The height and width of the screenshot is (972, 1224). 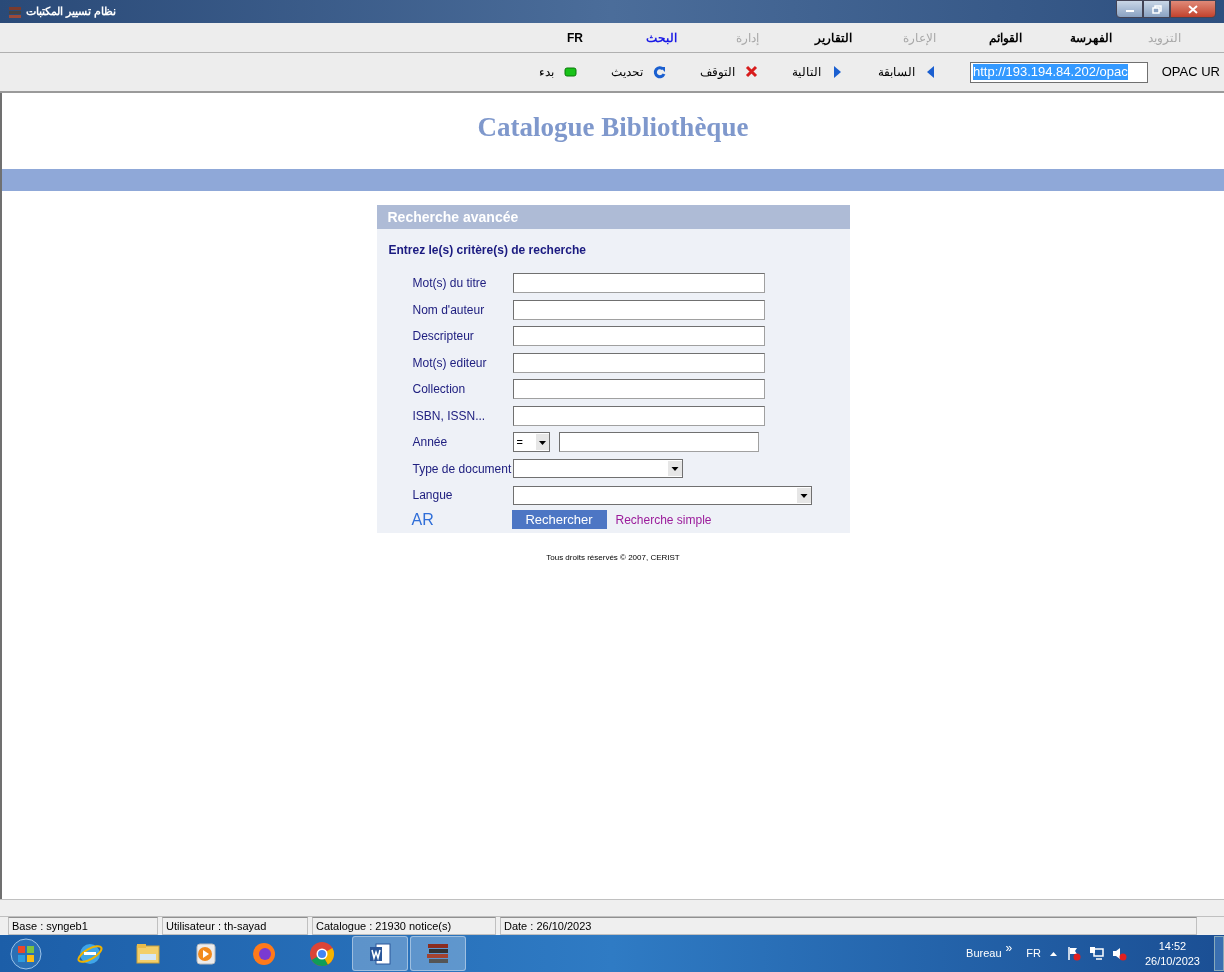 What do you see at coordinates (1091, 37) in the screenshot?
I see `menu-item: الفهرسة` at bounding box center [1091, 37].